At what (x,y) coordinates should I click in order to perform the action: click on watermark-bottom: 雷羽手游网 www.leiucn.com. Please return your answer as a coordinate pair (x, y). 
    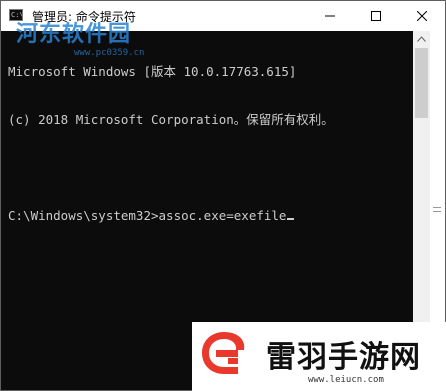
    Looking at the image, I should click on (319, 356).